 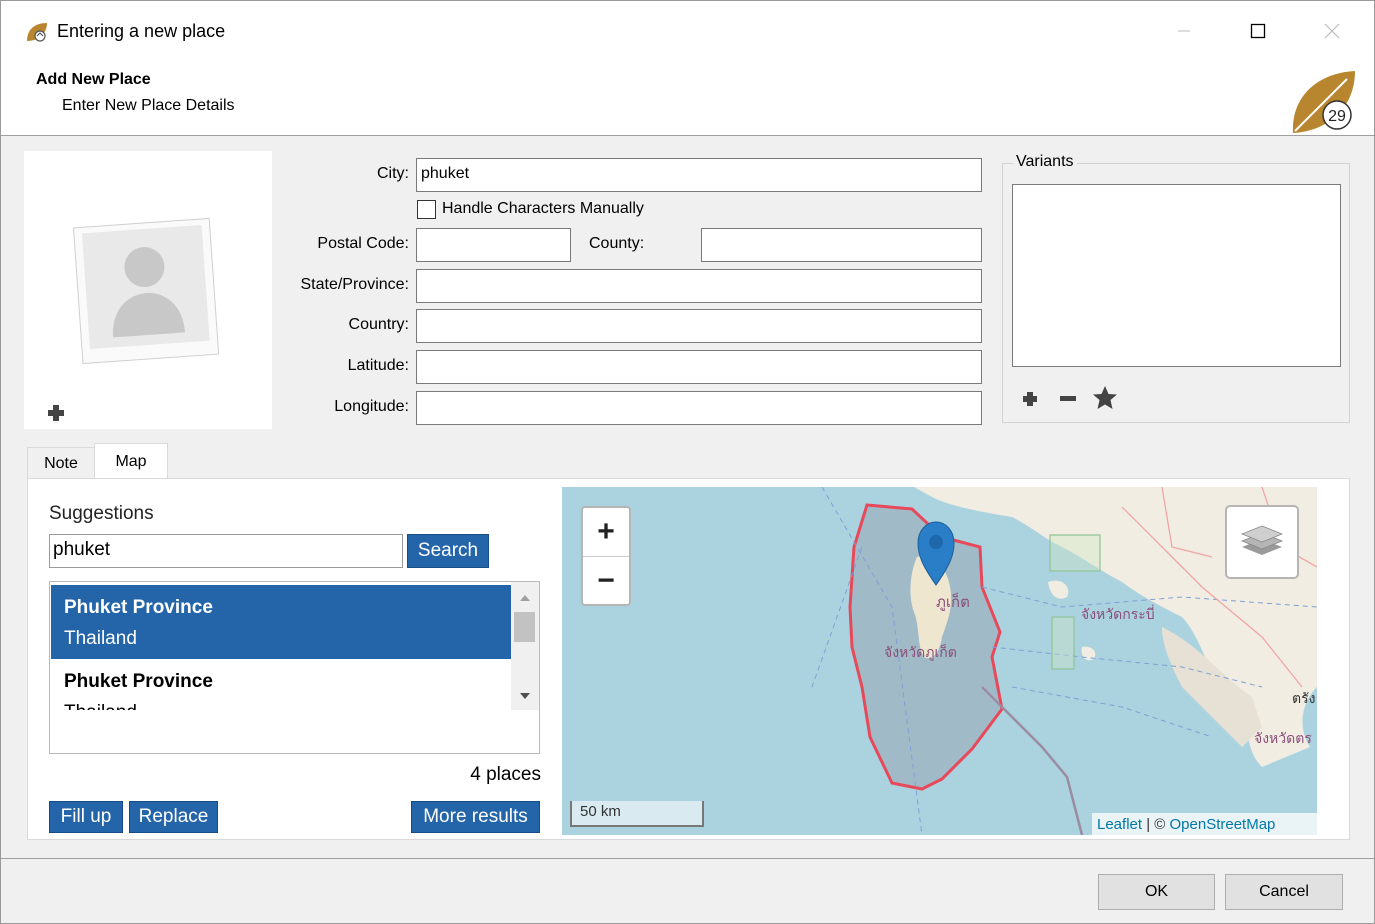 What do you see at coordinates (378, 324) in the screenshot?
I see `country-label: Country:` at bounding box center [378, 324].